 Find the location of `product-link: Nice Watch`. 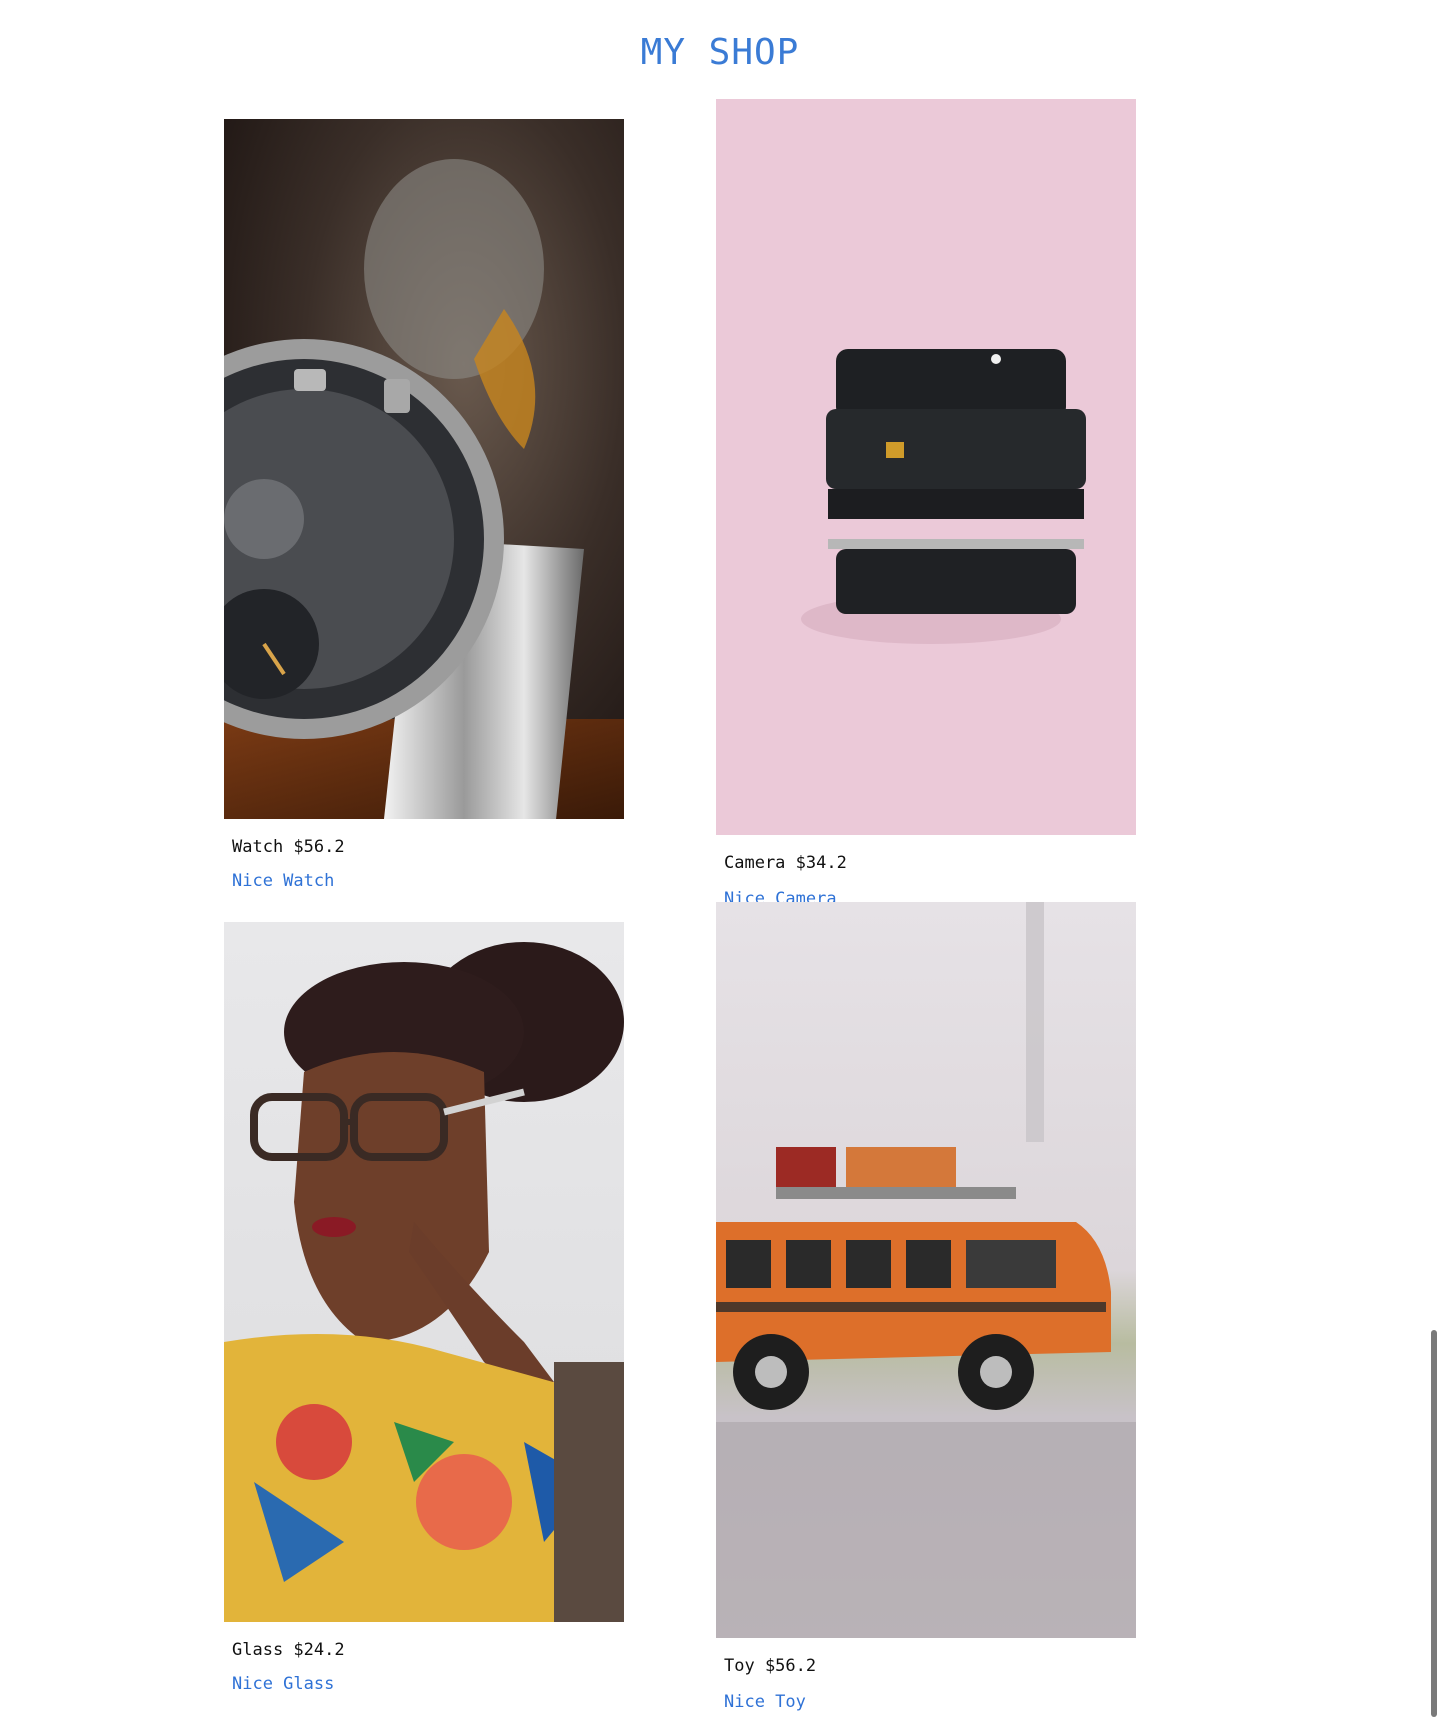

product-link: Nice Watch is located at coordinates (283, 881).